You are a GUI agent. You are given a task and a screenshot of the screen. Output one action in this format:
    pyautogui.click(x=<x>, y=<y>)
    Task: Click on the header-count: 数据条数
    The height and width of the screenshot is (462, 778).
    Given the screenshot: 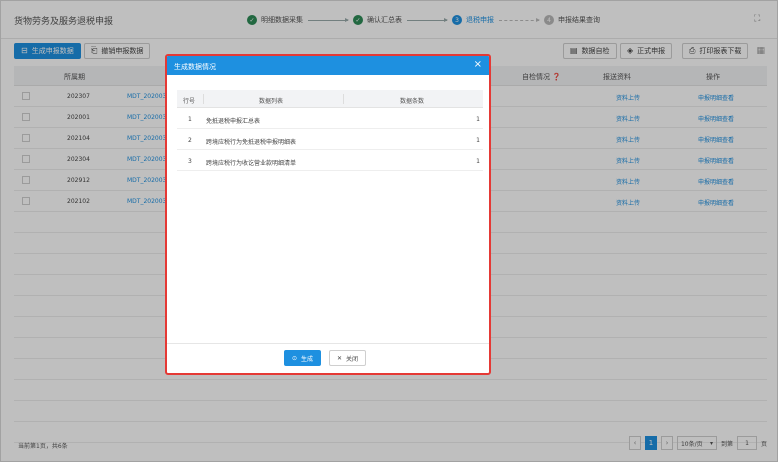 What is the action you would take?
    pyautogui.click(x=412, y=101)
    